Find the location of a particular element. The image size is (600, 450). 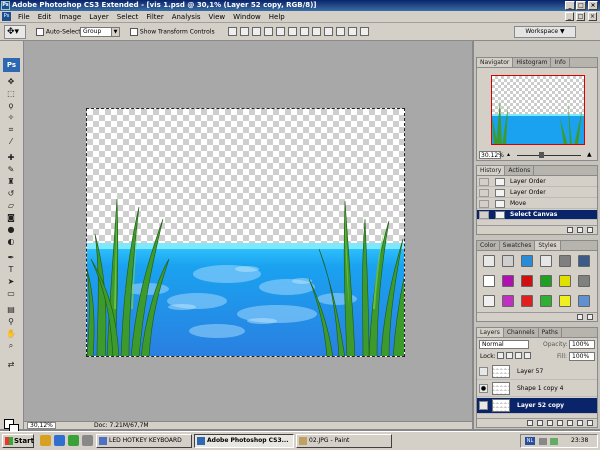

notes-tool-icon: ▤ is located at coordinates (11, 309).